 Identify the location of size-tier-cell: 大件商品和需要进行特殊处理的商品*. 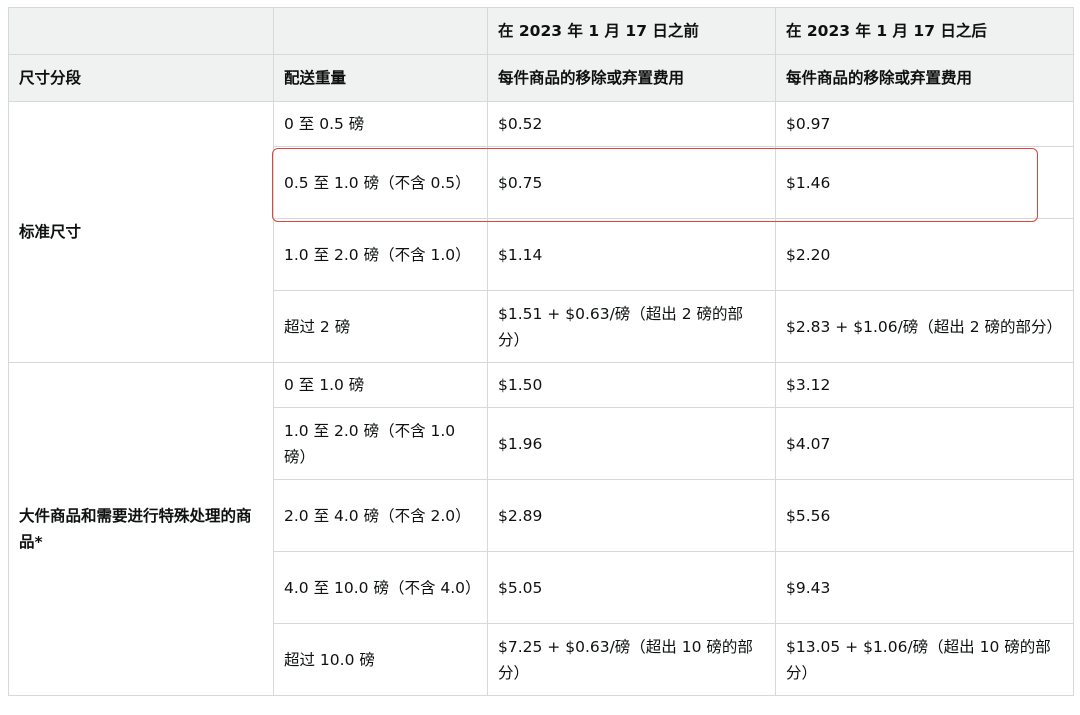
(141, 529).